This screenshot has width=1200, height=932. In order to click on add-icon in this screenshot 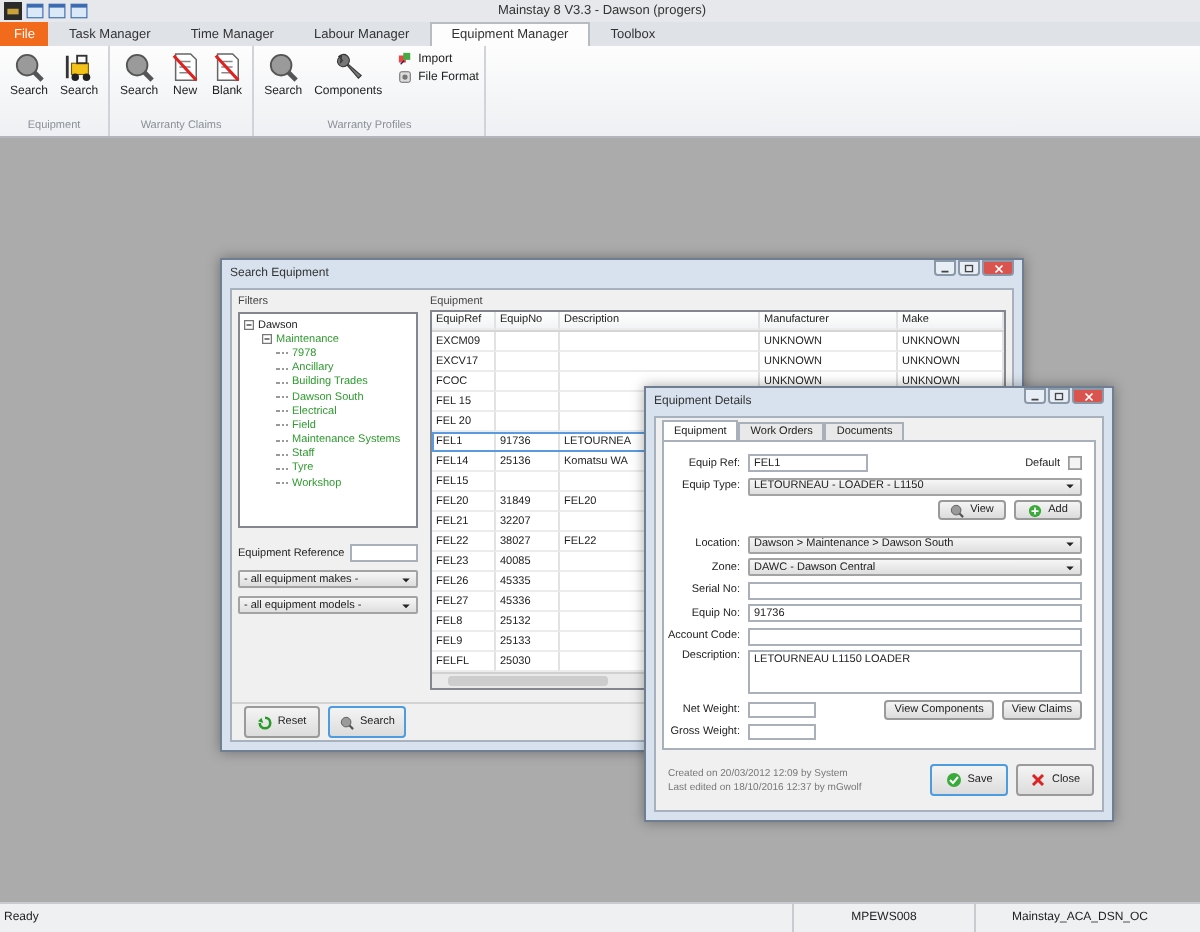, I will do `click(1035, 510)`.